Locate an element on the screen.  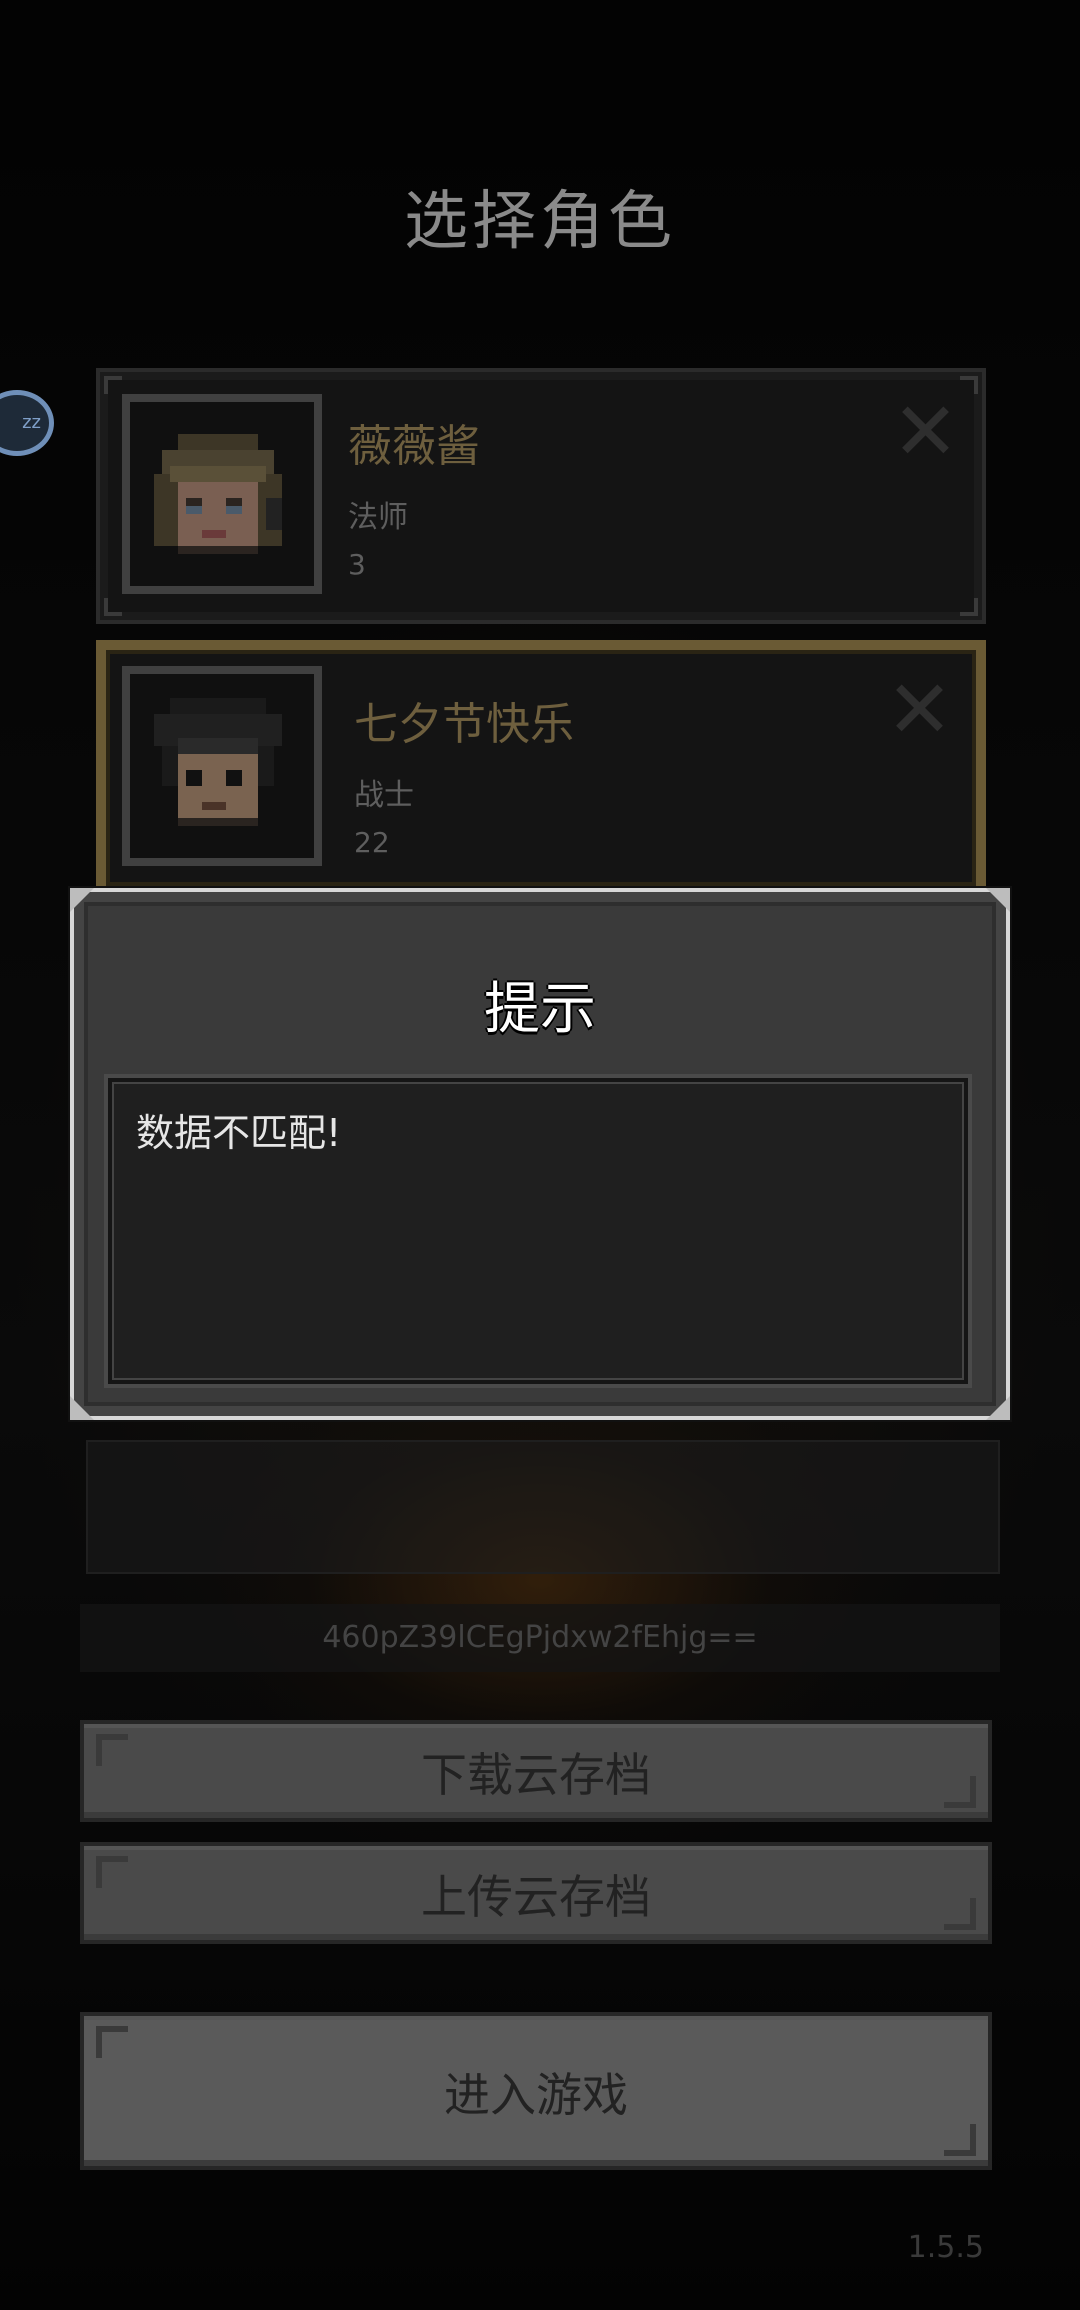
account-code: 460pZ39lCEgPjdxw2fEhjg== is located at coordinates (540, 1638).